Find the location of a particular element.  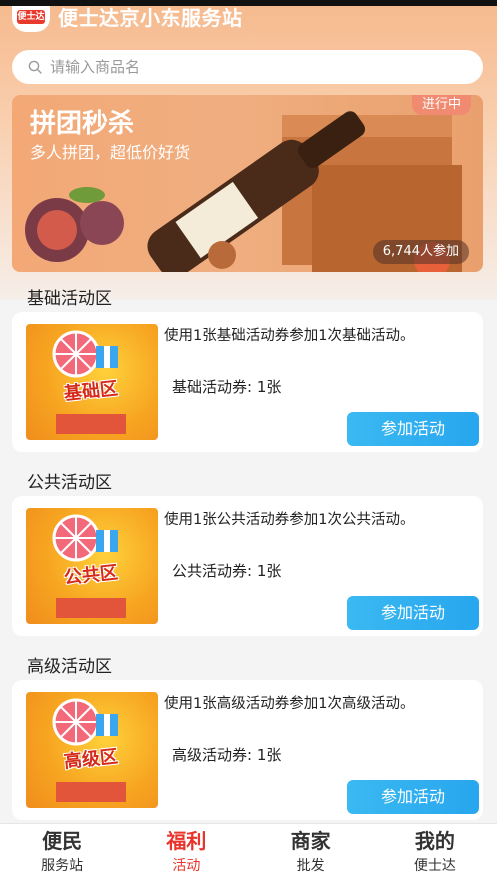

status-badge: 进行中 is located at coordinates (441, 105).